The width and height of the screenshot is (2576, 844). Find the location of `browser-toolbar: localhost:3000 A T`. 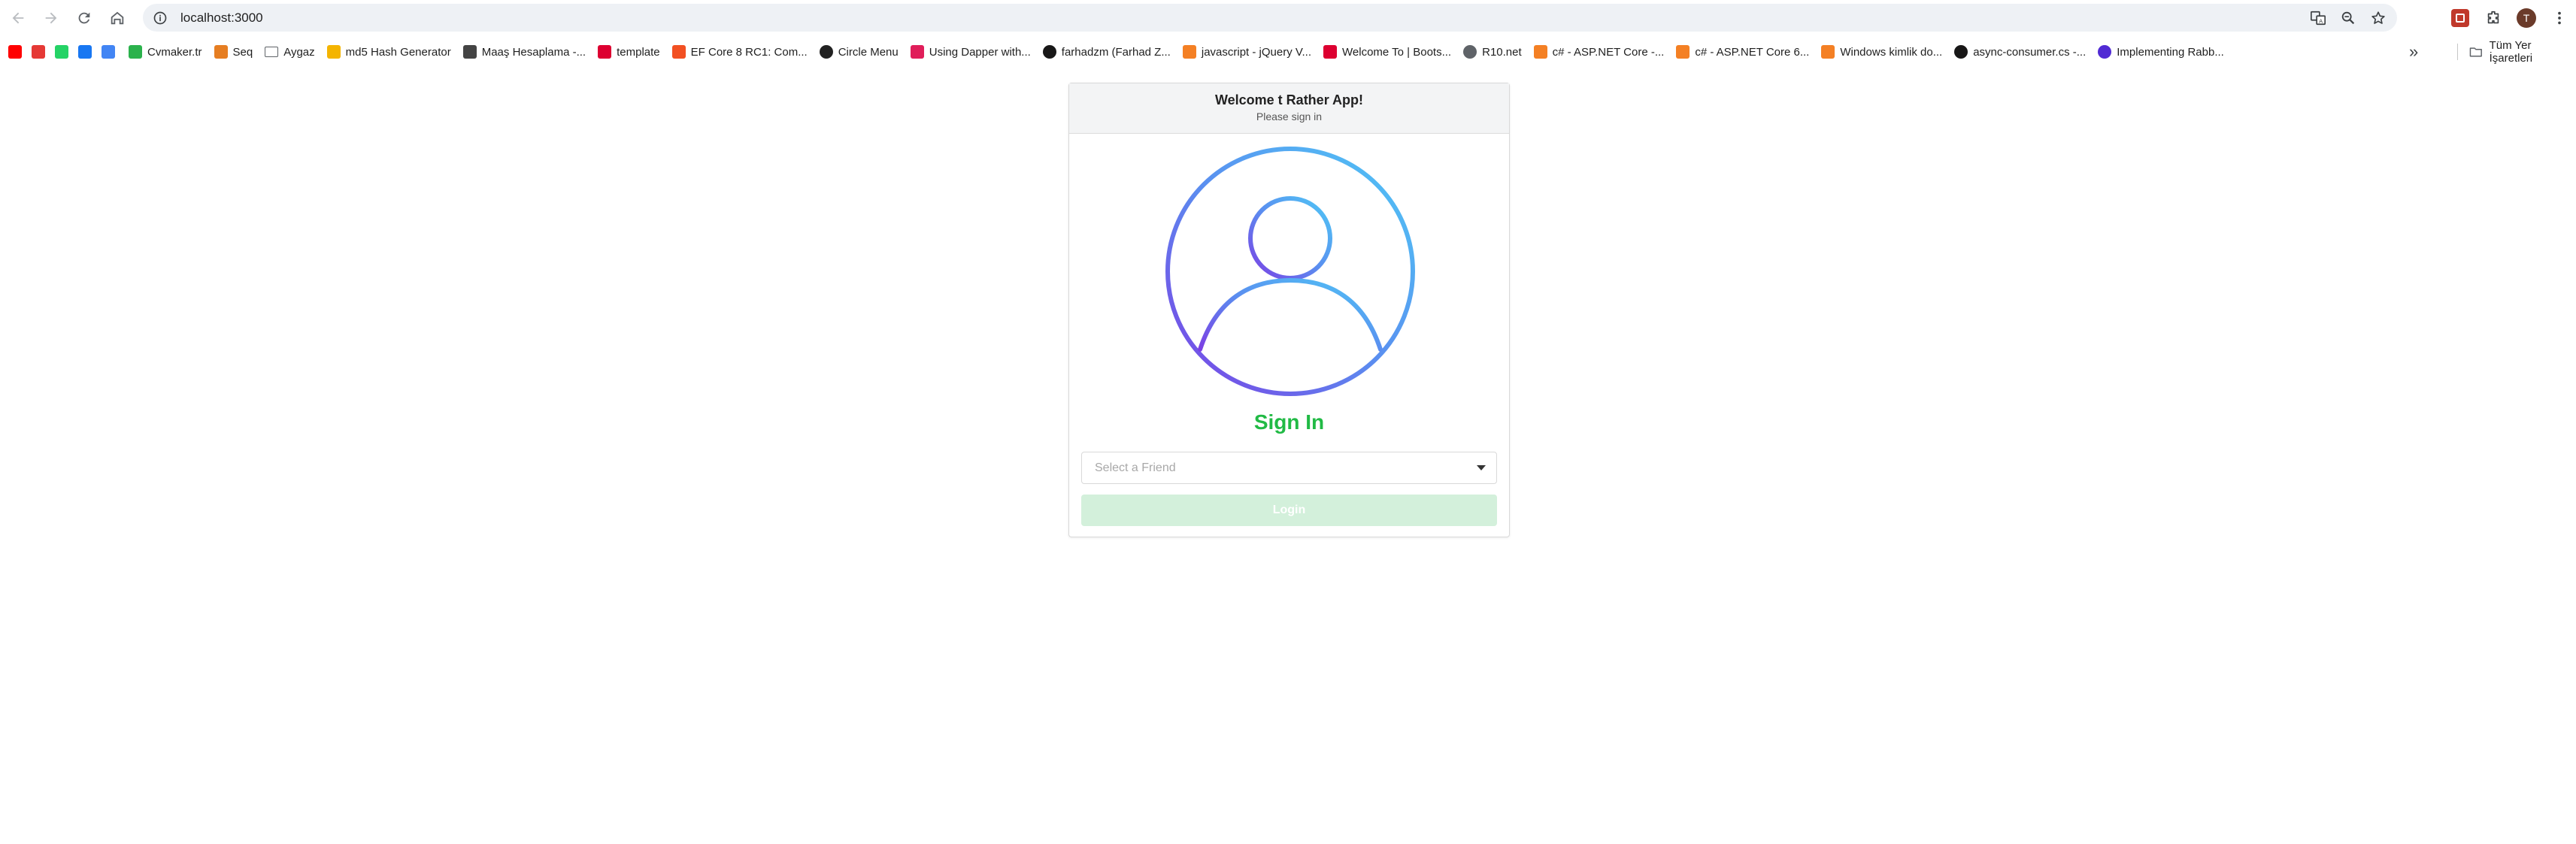

browser-toolbar: localhost:3000 A T is located at coordinates (1288, 17).